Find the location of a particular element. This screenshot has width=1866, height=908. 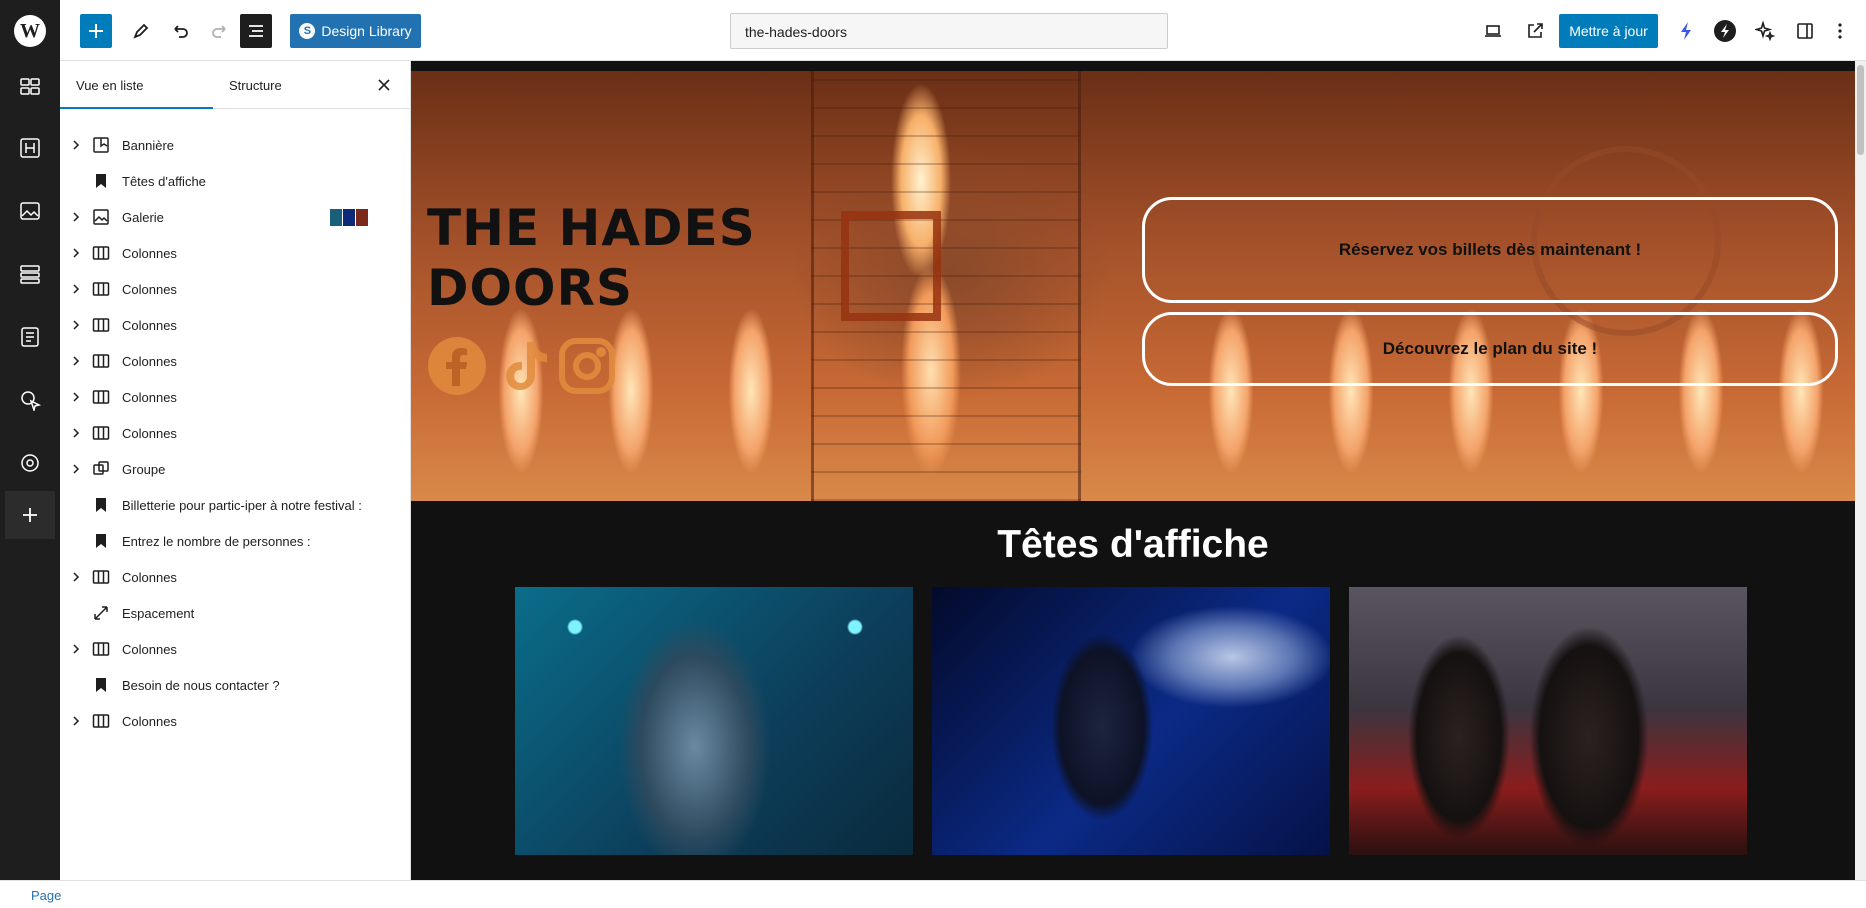

list-item: Têtes d'affiche is located at coordinates (235, 181).